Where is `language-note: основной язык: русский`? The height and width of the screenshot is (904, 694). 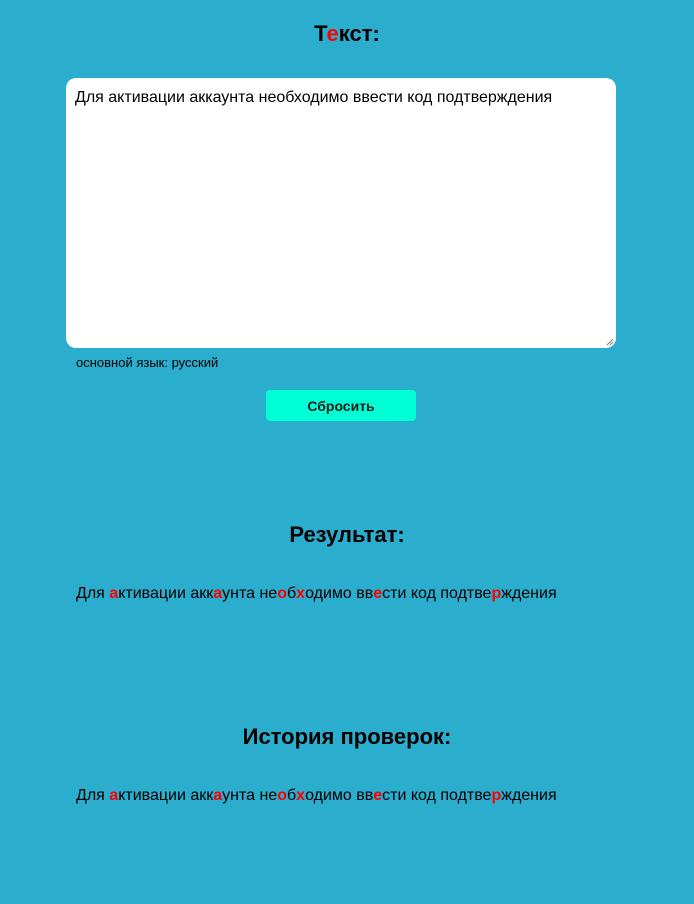
language-note: основной язык: русский is located at coordinates (147, 362).